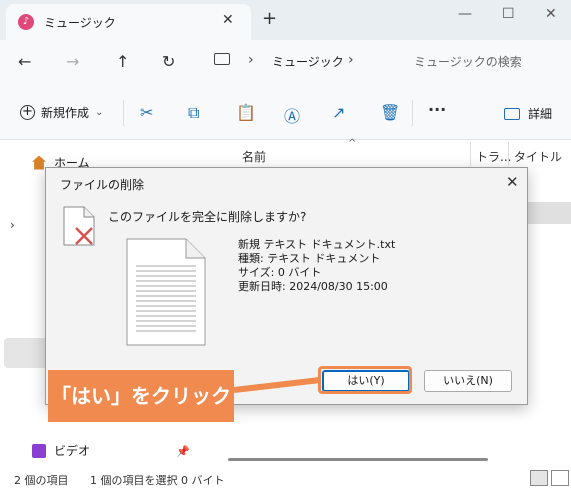  What do you see at coordinates (65, 113) in the screenshot?
I see `new-label: 新規作成` at bounding box center [65, 113].